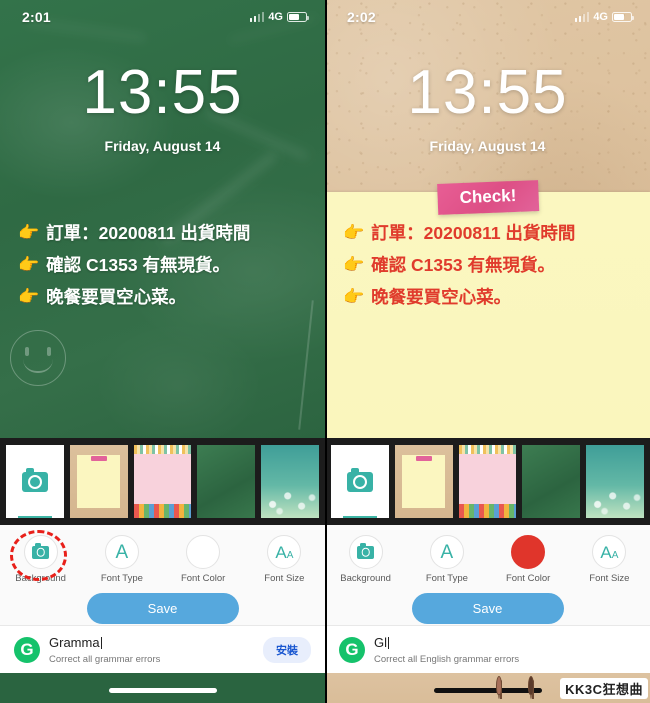 This screenshot has height=703, width=650. What do you see at coordinates (38, 358) in the screenshot?
I see `smiley-chalk-drawing` at bounding box center [38, 358].